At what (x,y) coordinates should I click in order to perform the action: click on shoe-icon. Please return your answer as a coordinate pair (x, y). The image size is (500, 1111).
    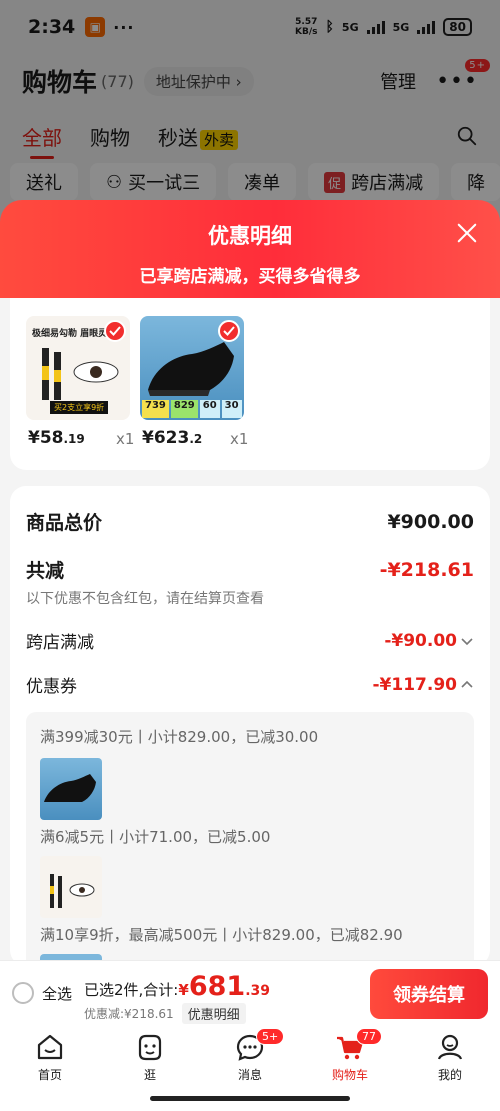
    Looking at the image, I should click on (70, 788).